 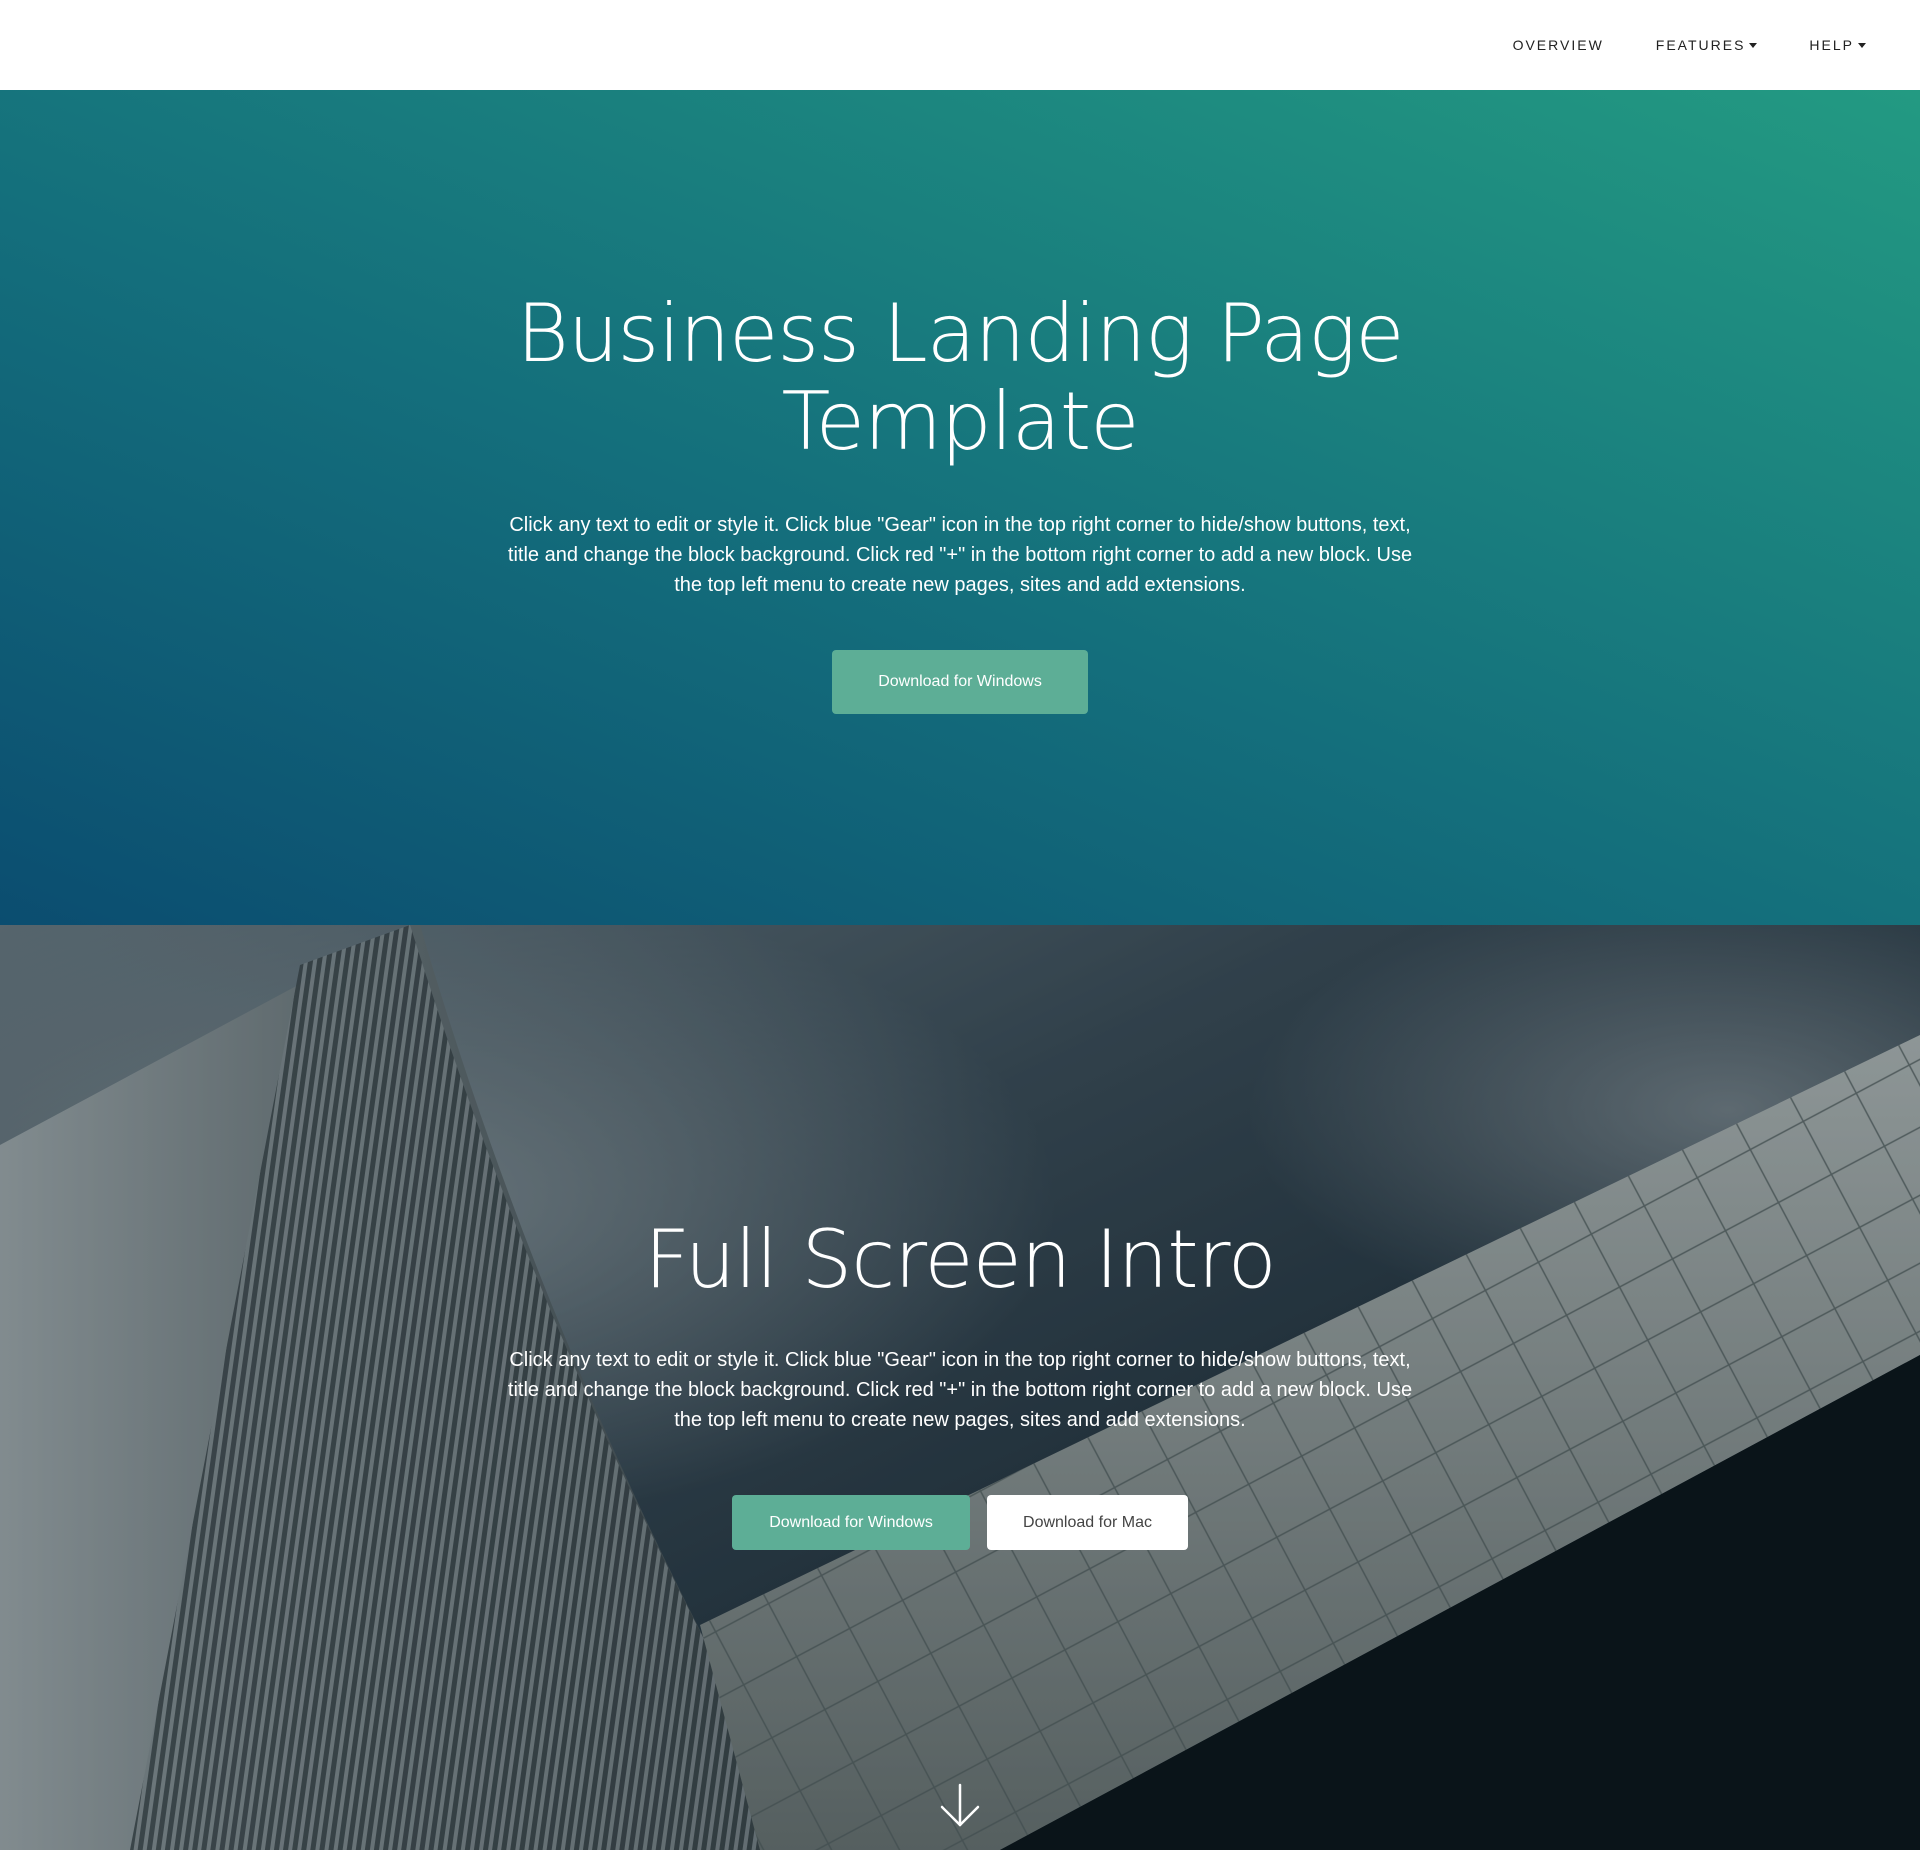 I want to click on hero-title: Business Landing Page Template, so click(x=960, y=377).